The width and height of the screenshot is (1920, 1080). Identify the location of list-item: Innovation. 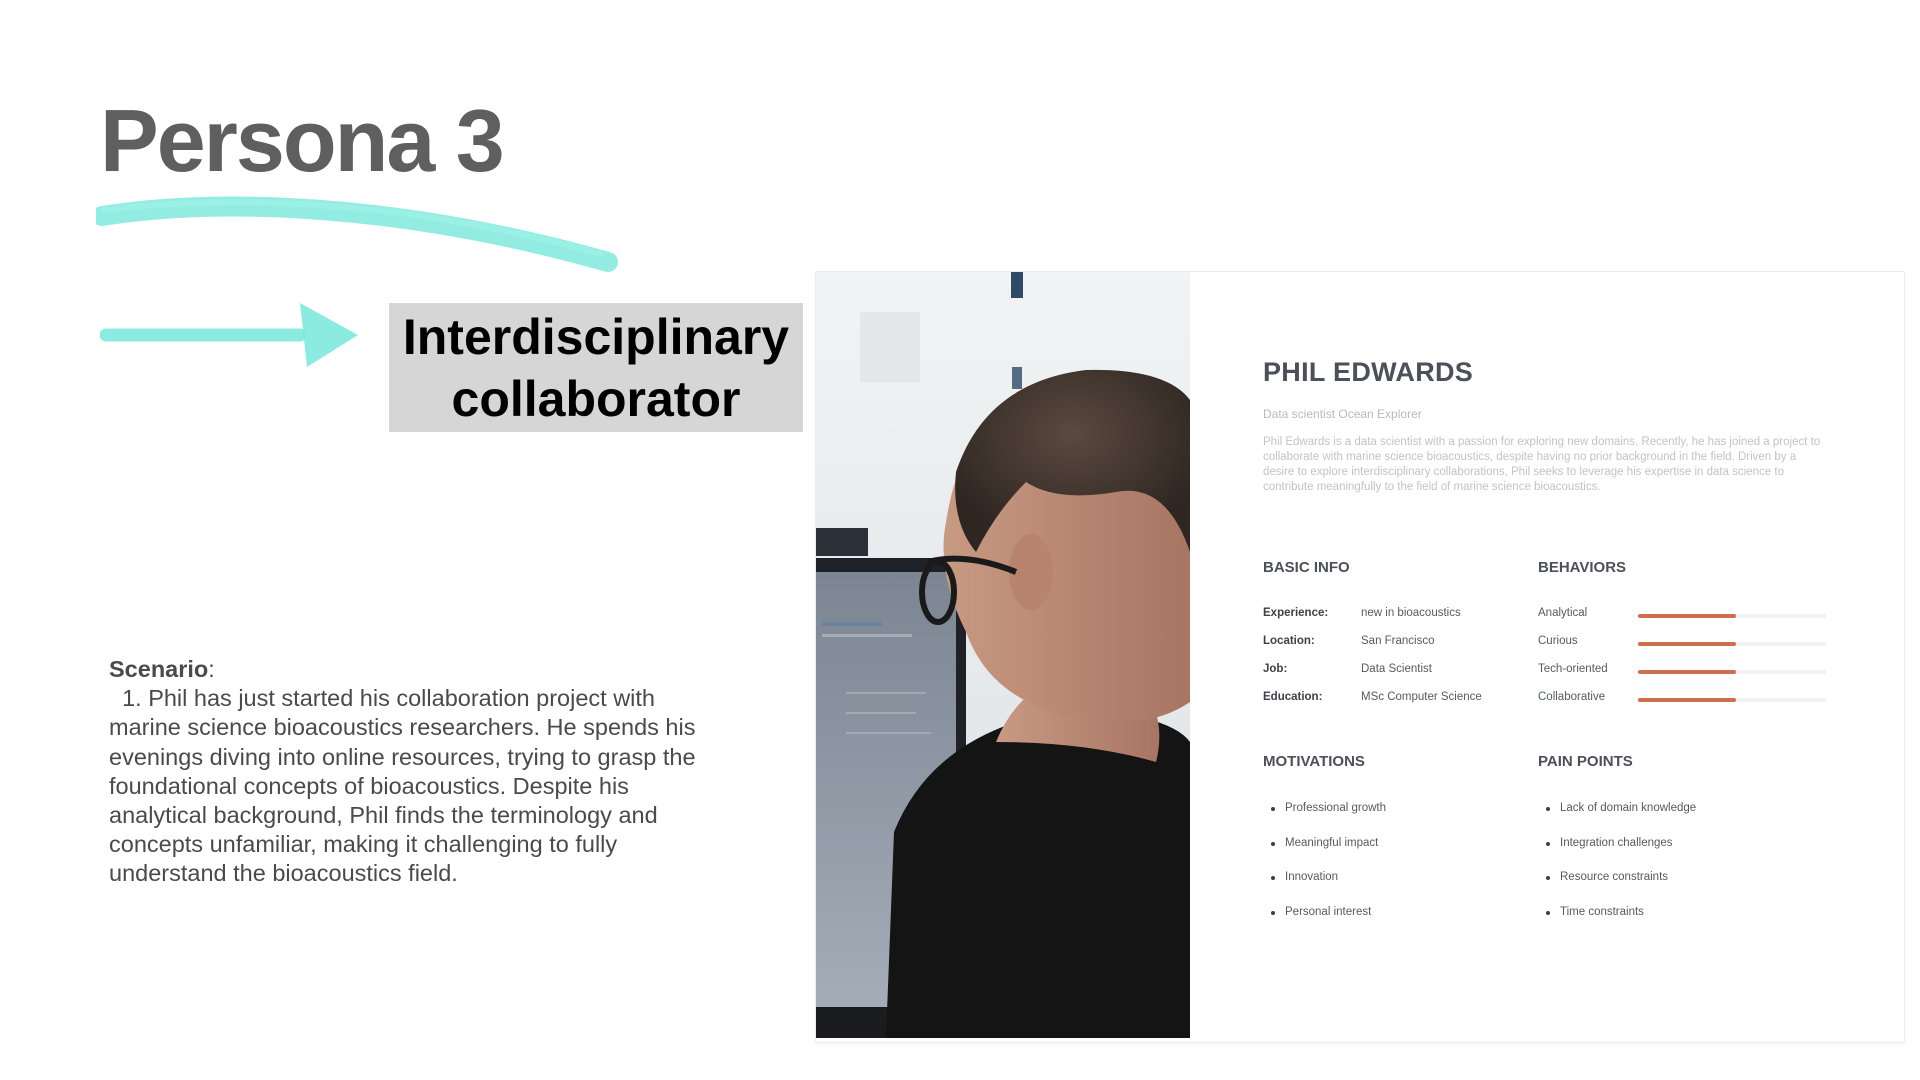
(1324, 888).